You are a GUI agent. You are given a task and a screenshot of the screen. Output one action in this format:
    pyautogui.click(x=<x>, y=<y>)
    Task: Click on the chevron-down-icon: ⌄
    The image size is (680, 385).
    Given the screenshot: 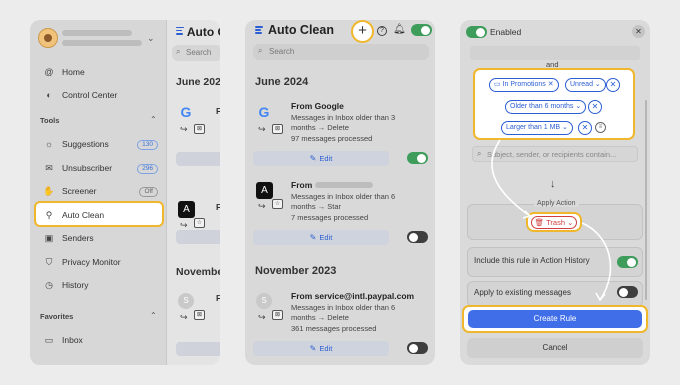 What is the action you would take?
    pyautogui.click(x=151, y=38)
    